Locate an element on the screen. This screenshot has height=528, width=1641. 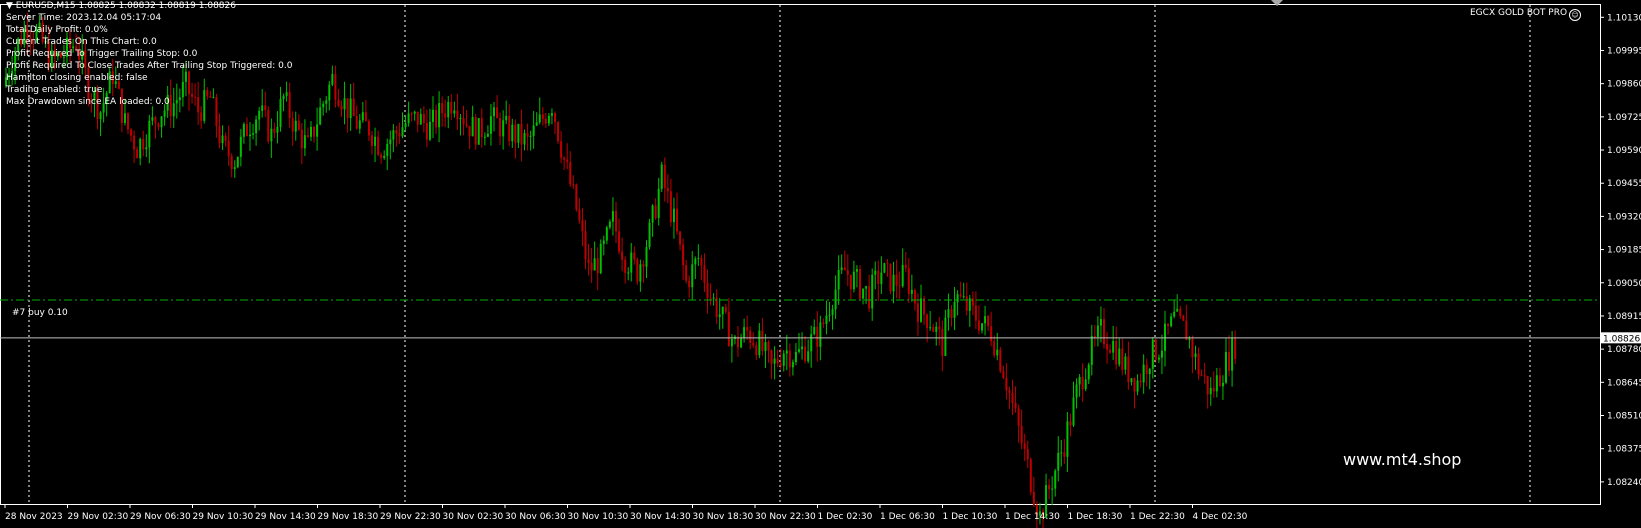
y-tick-label: 1.09320 is located at coordinates (1624, 217).